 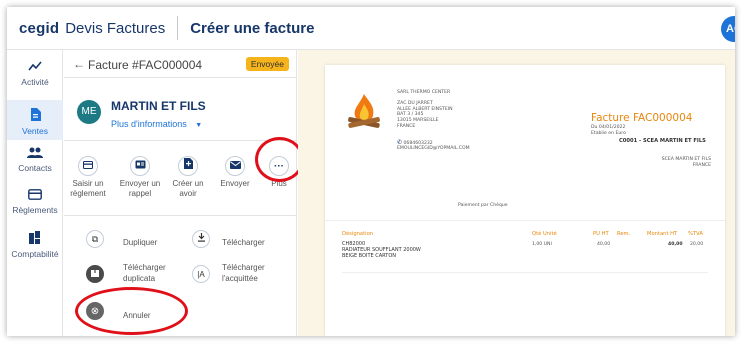 What do you see at coordinates (145, 65) in the screenshot?
I see `invoice-title: Facture #FAC000004` at bounding box center [145, 65].